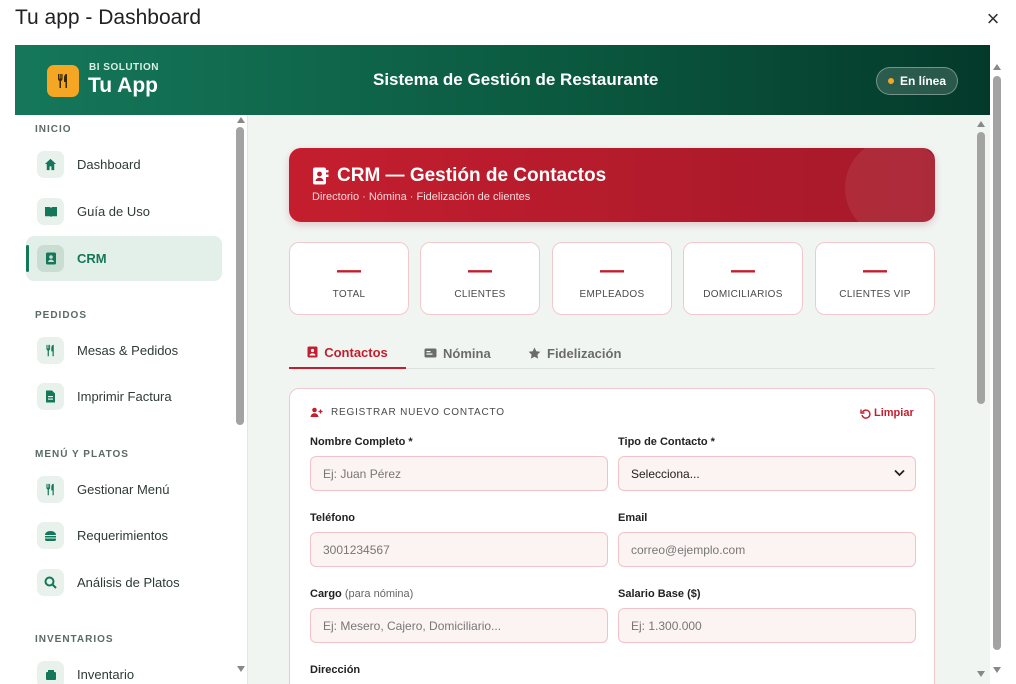 The width and height of the screenshot is (1016, 684). I want to click on sidebar-item-mesas-pedidos: Mesas & Pedidos, so click(124, 350).